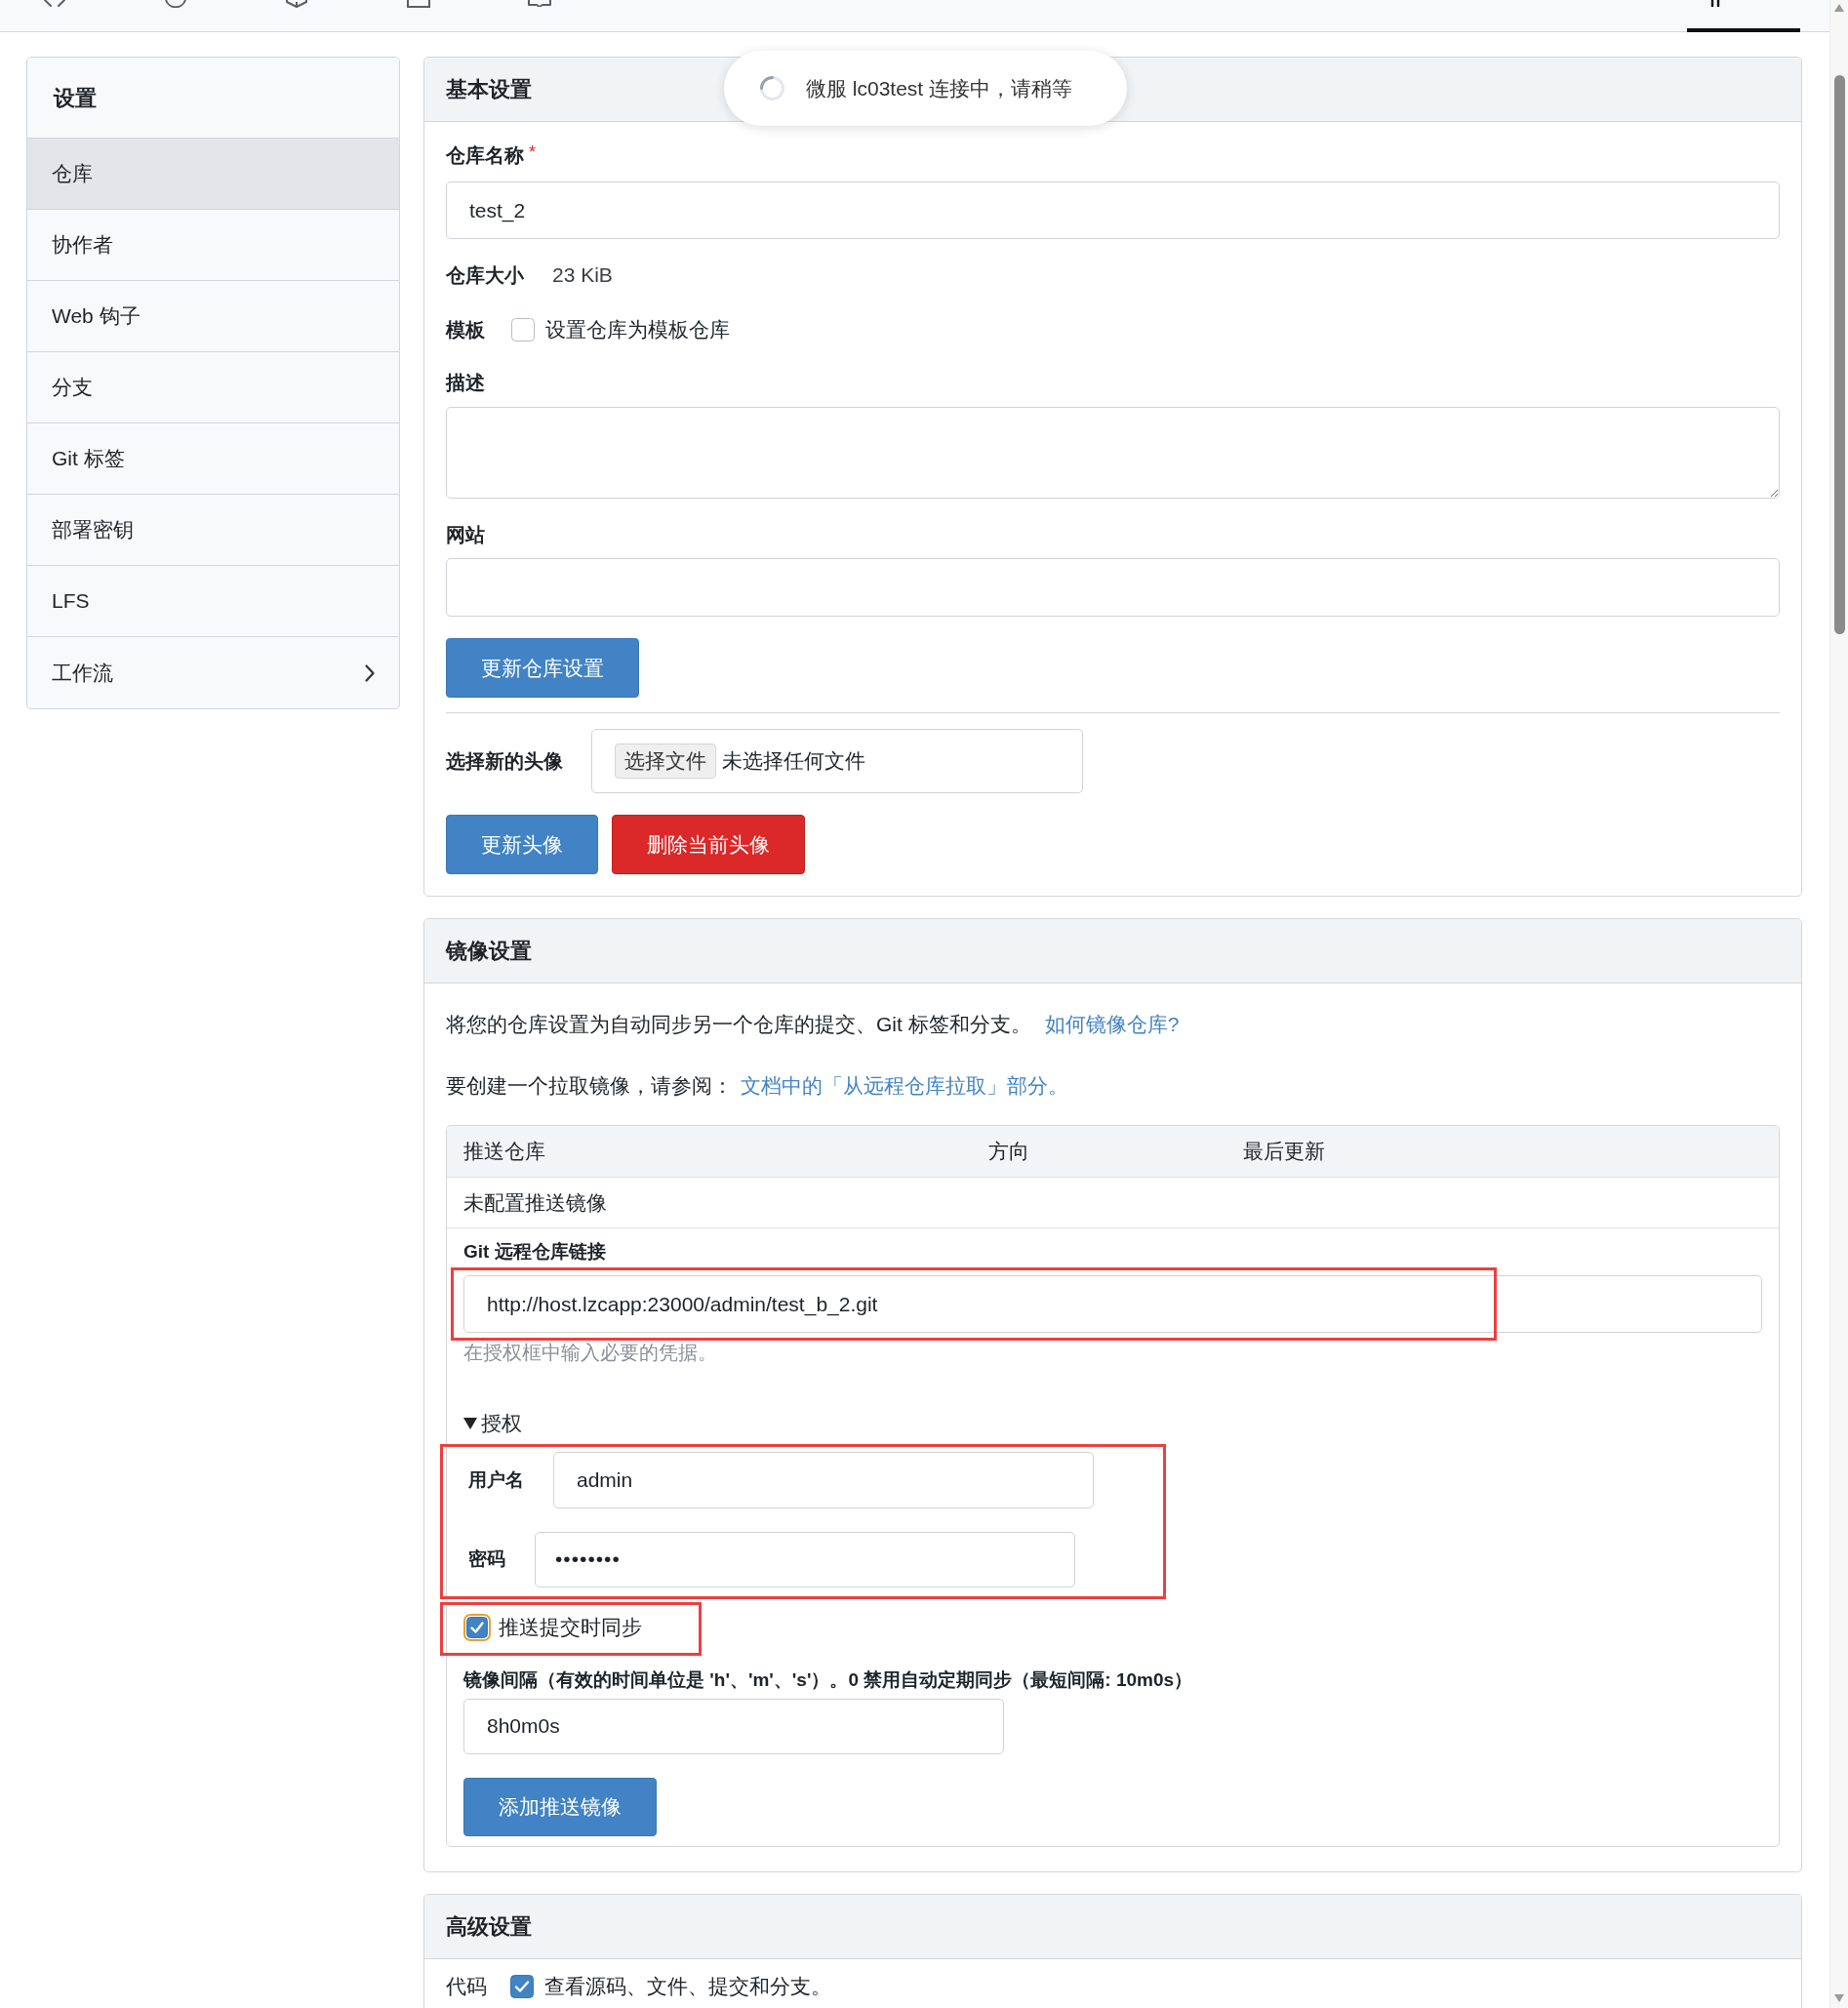 The image size is (1848, 2008). Describe the element at coordinates (213, 316) in the screenshot. I see `sidebar-item: Web 钩子` at that location.